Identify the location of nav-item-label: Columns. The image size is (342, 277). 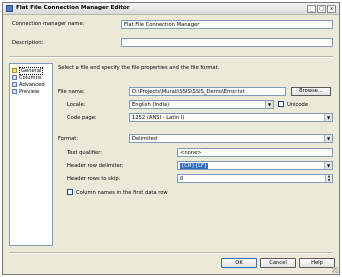
(30, 77).